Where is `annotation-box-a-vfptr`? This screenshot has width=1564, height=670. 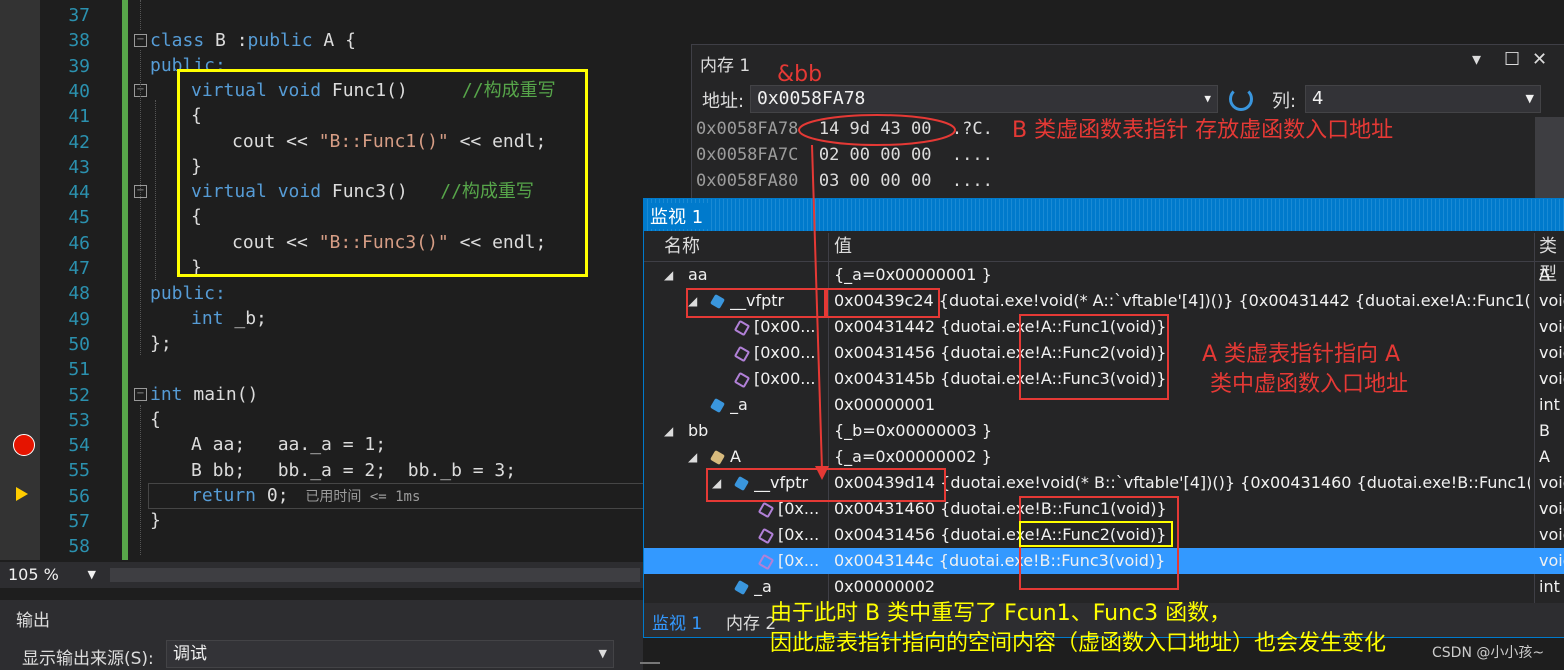
annotation-box-a-vfptr is located at coordinates (756, 303).